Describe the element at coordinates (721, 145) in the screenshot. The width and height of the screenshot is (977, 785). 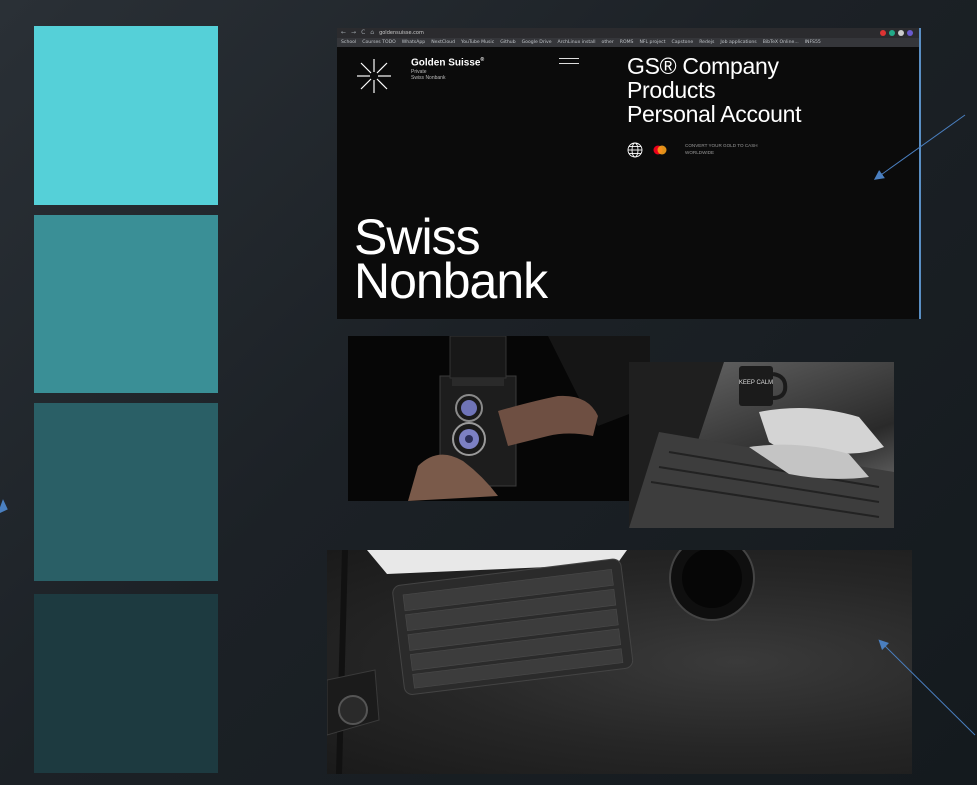
I see `convert-text-line-1: CONVERT YOUR GOLD TO CASH` at that location.